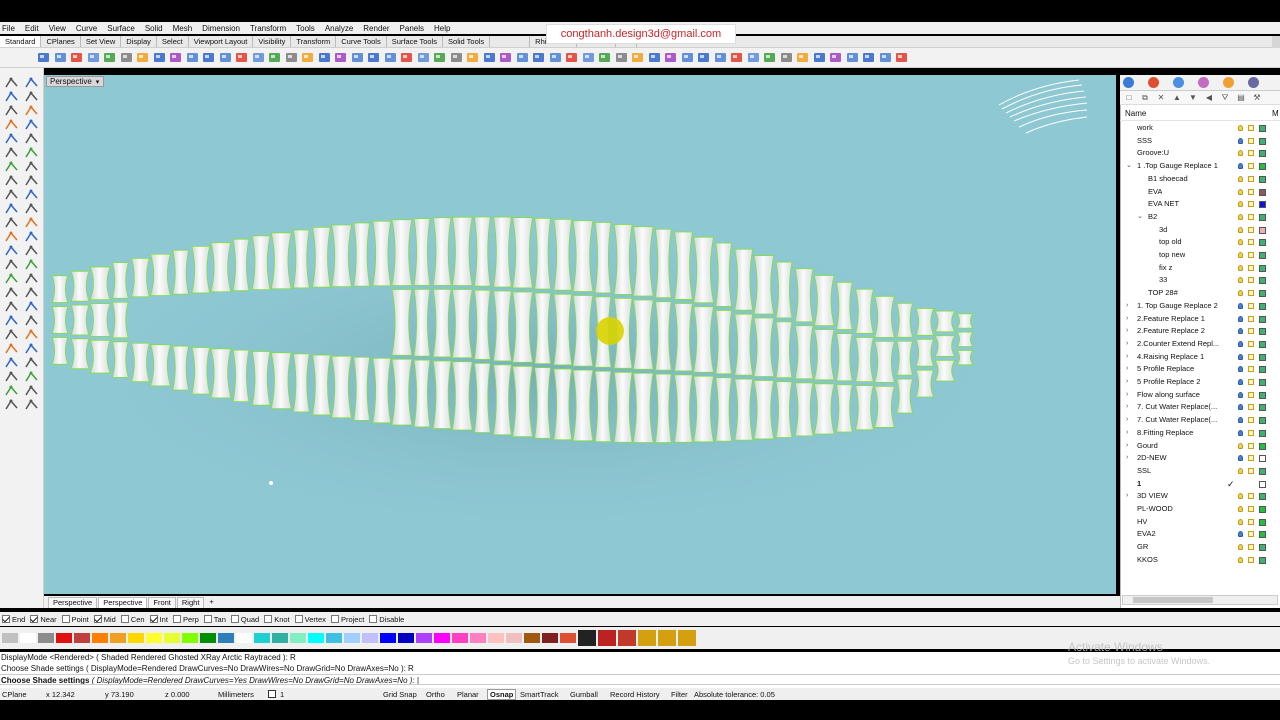  I want to click on expand-chevron-icon: ⌄, so click(1140, 217).